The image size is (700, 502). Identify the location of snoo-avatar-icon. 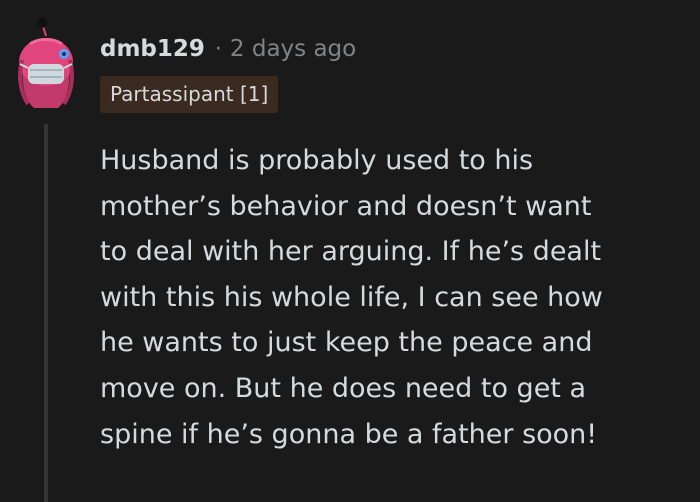
(46, 63).